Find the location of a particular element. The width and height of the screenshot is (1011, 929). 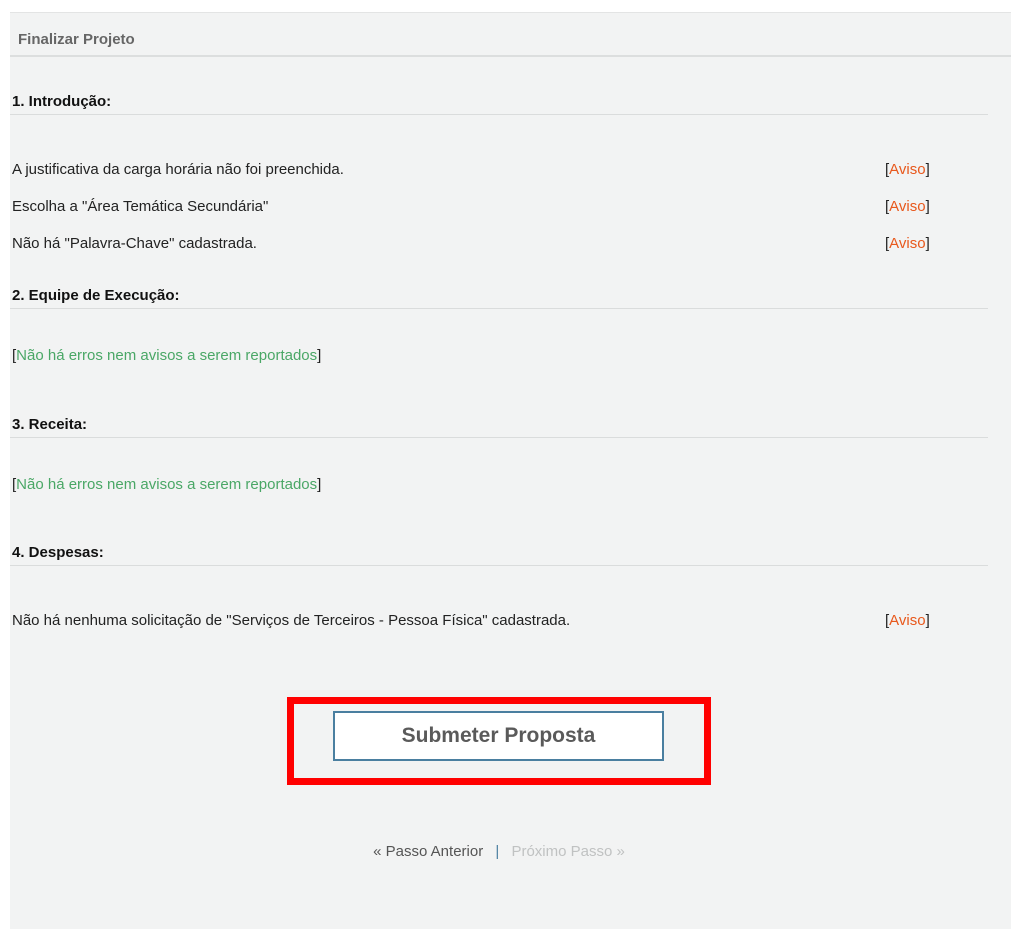

panel-title: Finalizar Projeto is located at coordinates (510, 35).